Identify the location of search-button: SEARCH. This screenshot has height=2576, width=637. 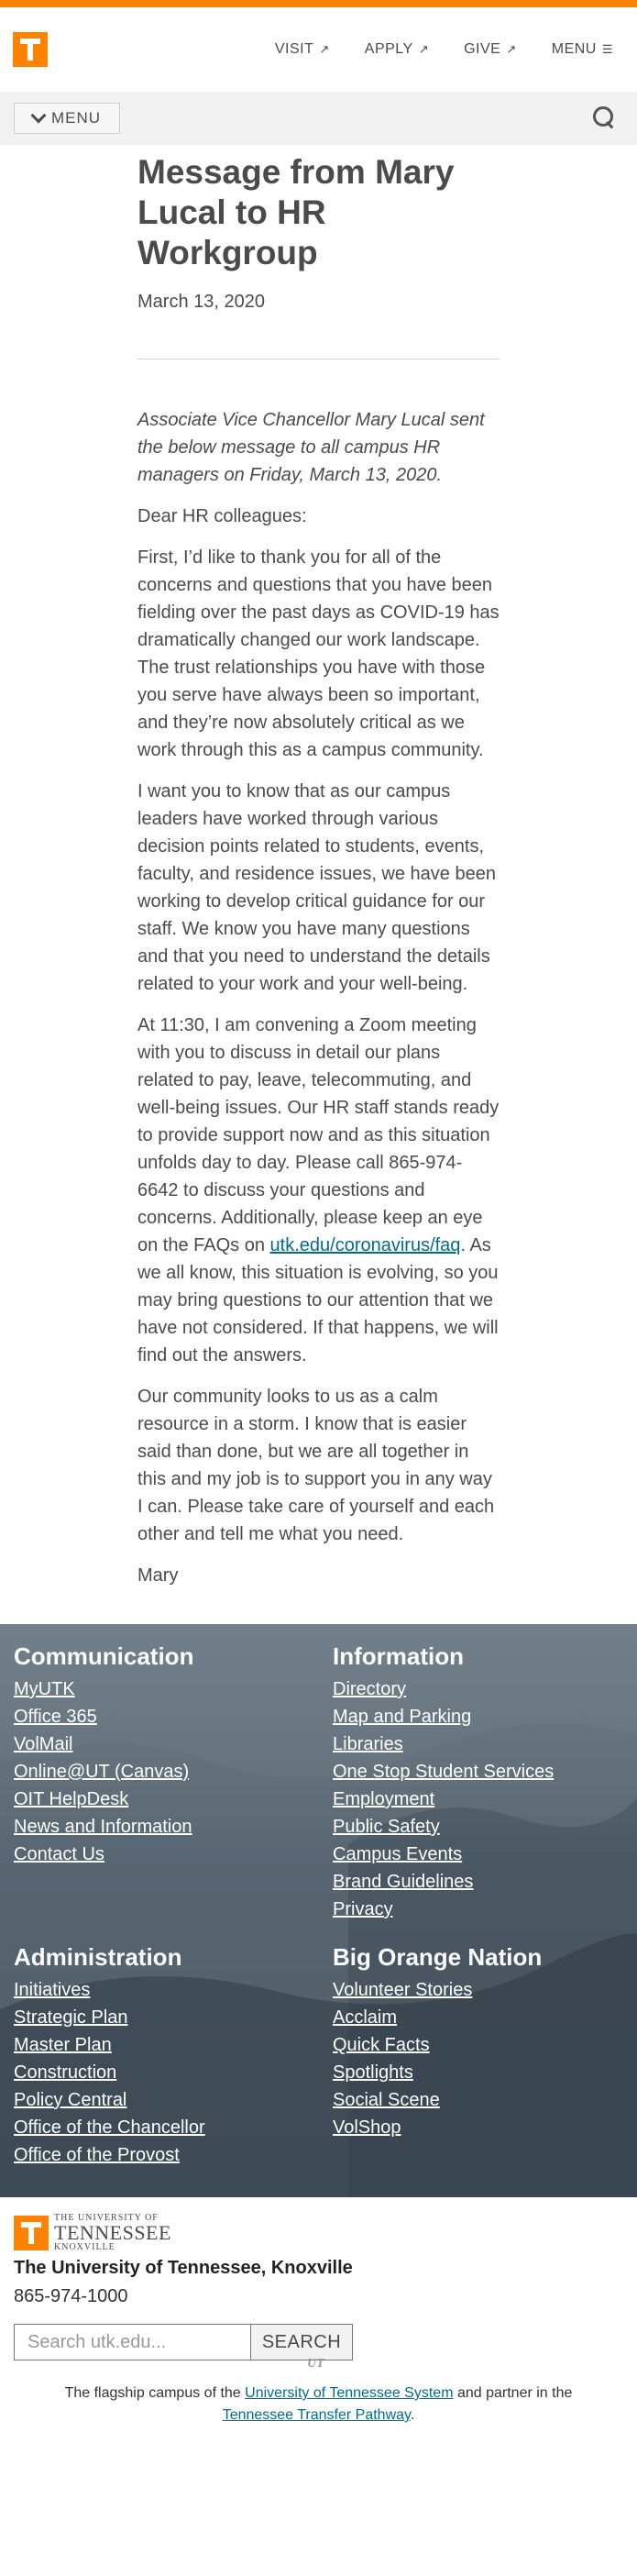
(301, 2342).